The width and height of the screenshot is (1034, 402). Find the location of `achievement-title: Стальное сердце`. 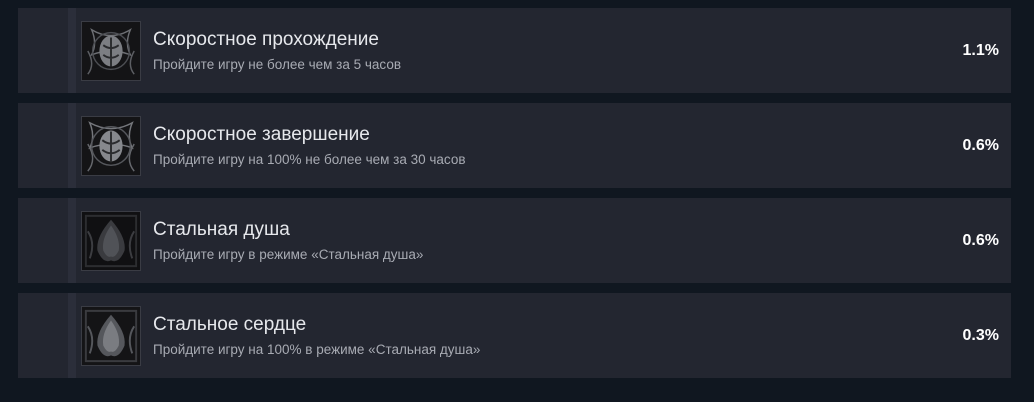

achievement-title: Стальное сердце is located at coordinates (230, 324).